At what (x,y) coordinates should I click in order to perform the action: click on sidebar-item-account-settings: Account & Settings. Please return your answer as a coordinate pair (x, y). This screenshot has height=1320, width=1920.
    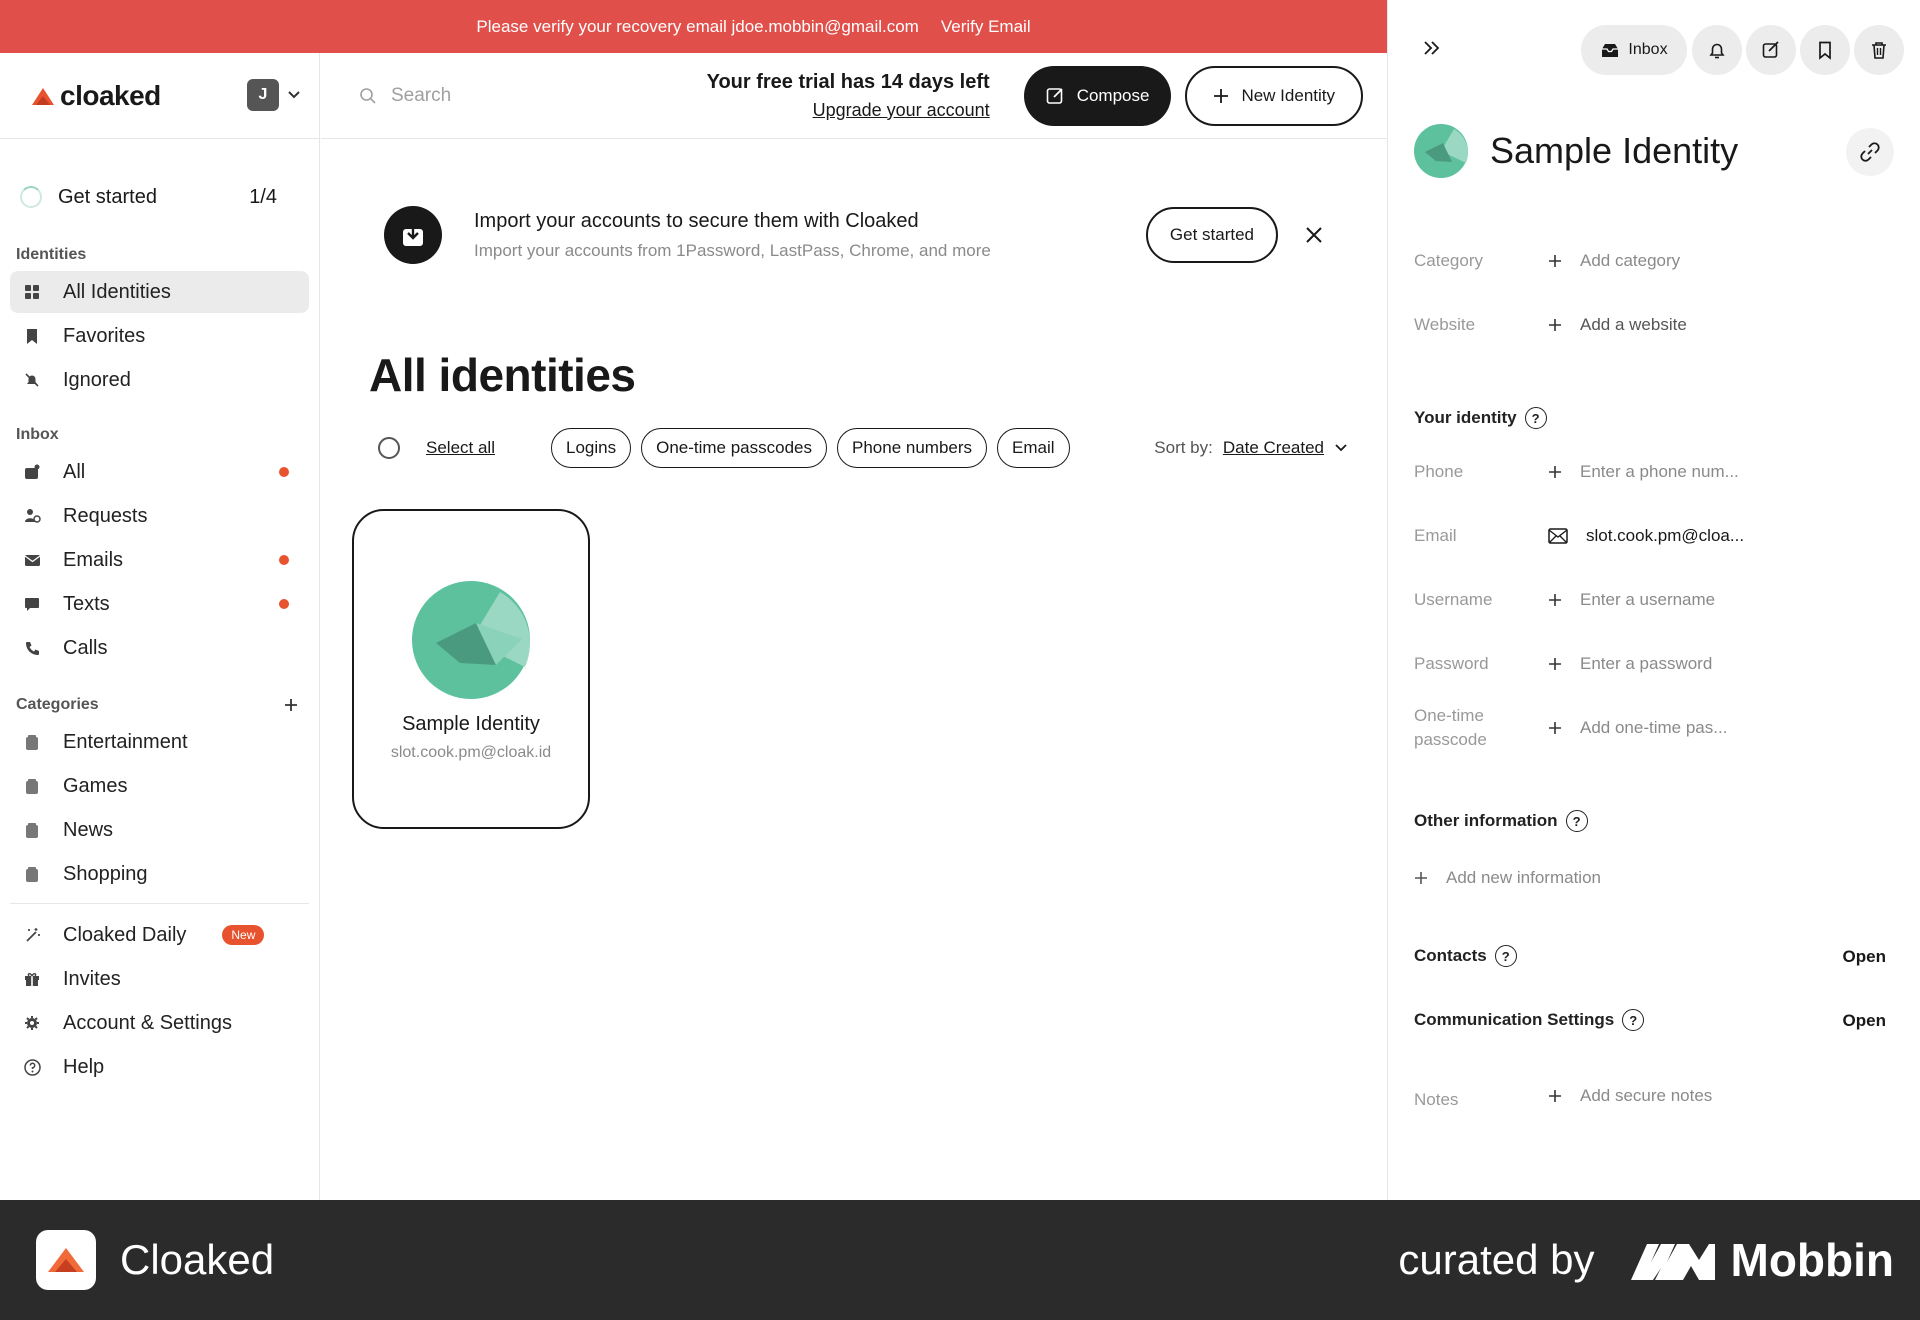
    Looking at the image, I should click on (159, 1023).